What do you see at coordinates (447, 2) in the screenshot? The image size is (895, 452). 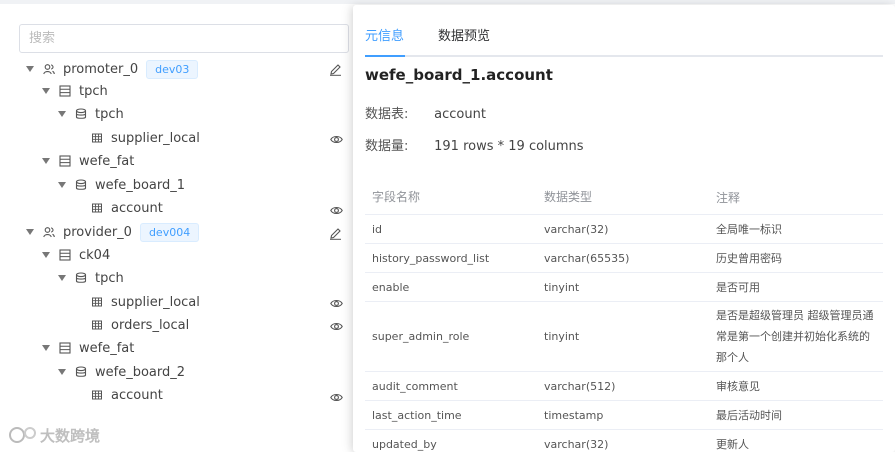 I see `top-strip` at bounding box center [447, 2].